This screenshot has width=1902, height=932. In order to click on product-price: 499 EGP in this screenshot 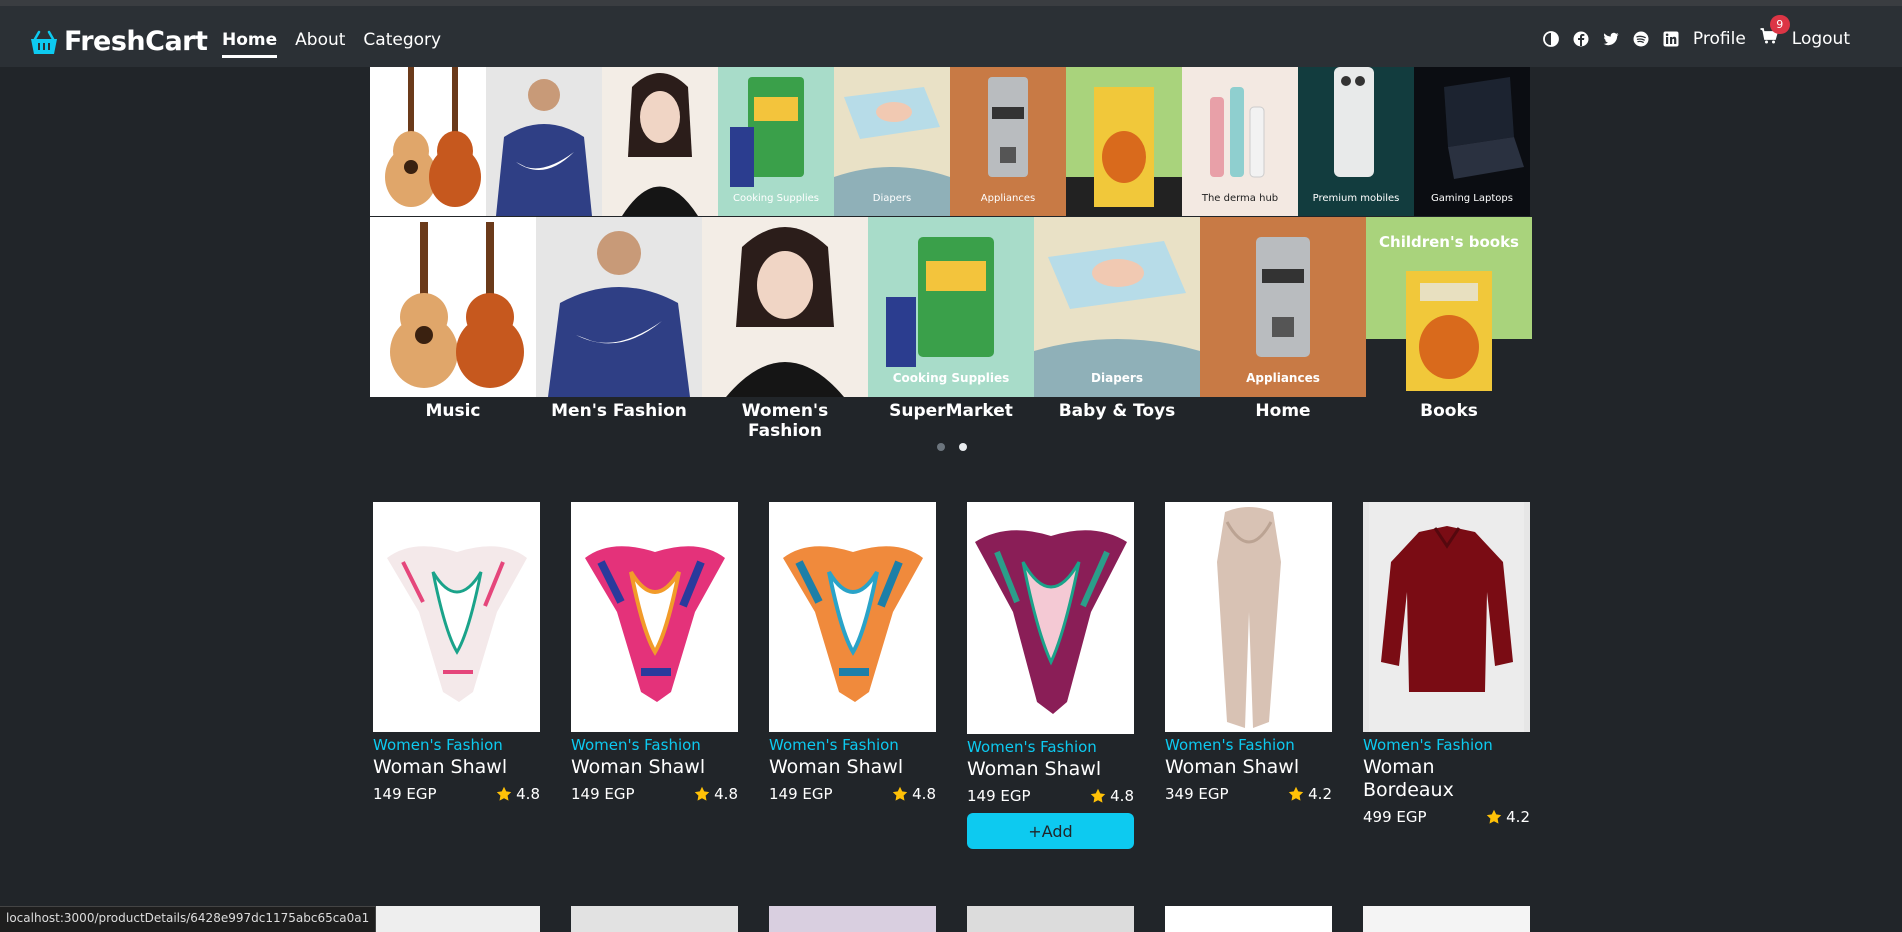, I will do `click(1395, 817)`.